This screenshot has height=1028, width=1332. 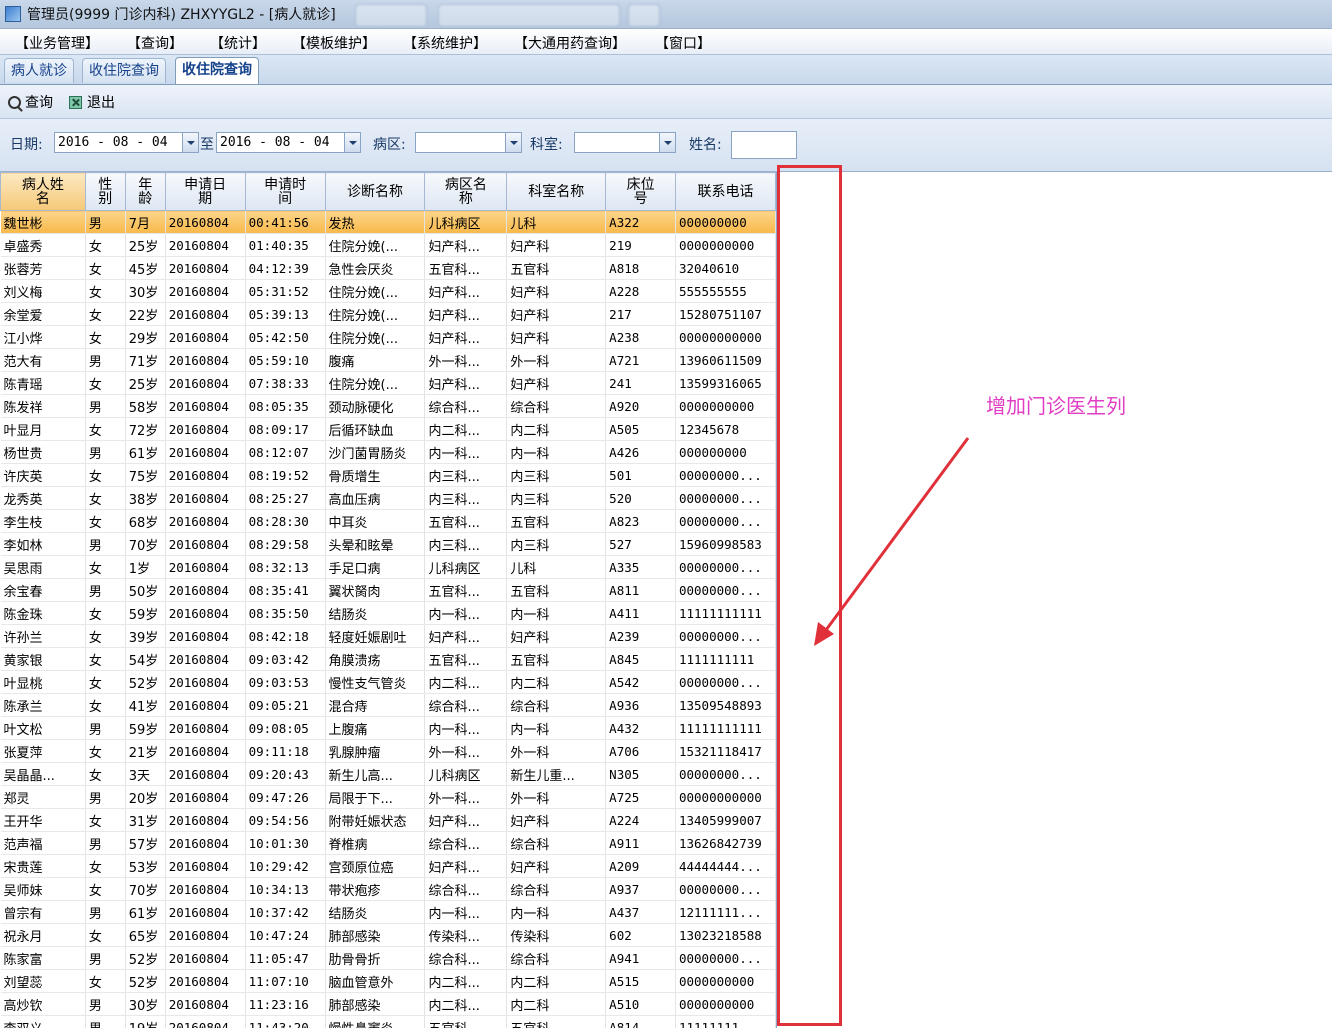 What do you see at coordinates (1056, 406) in the screenshot?
I see `annotation-text: 增加门诊医生列` at bounding box center [1056, 406].